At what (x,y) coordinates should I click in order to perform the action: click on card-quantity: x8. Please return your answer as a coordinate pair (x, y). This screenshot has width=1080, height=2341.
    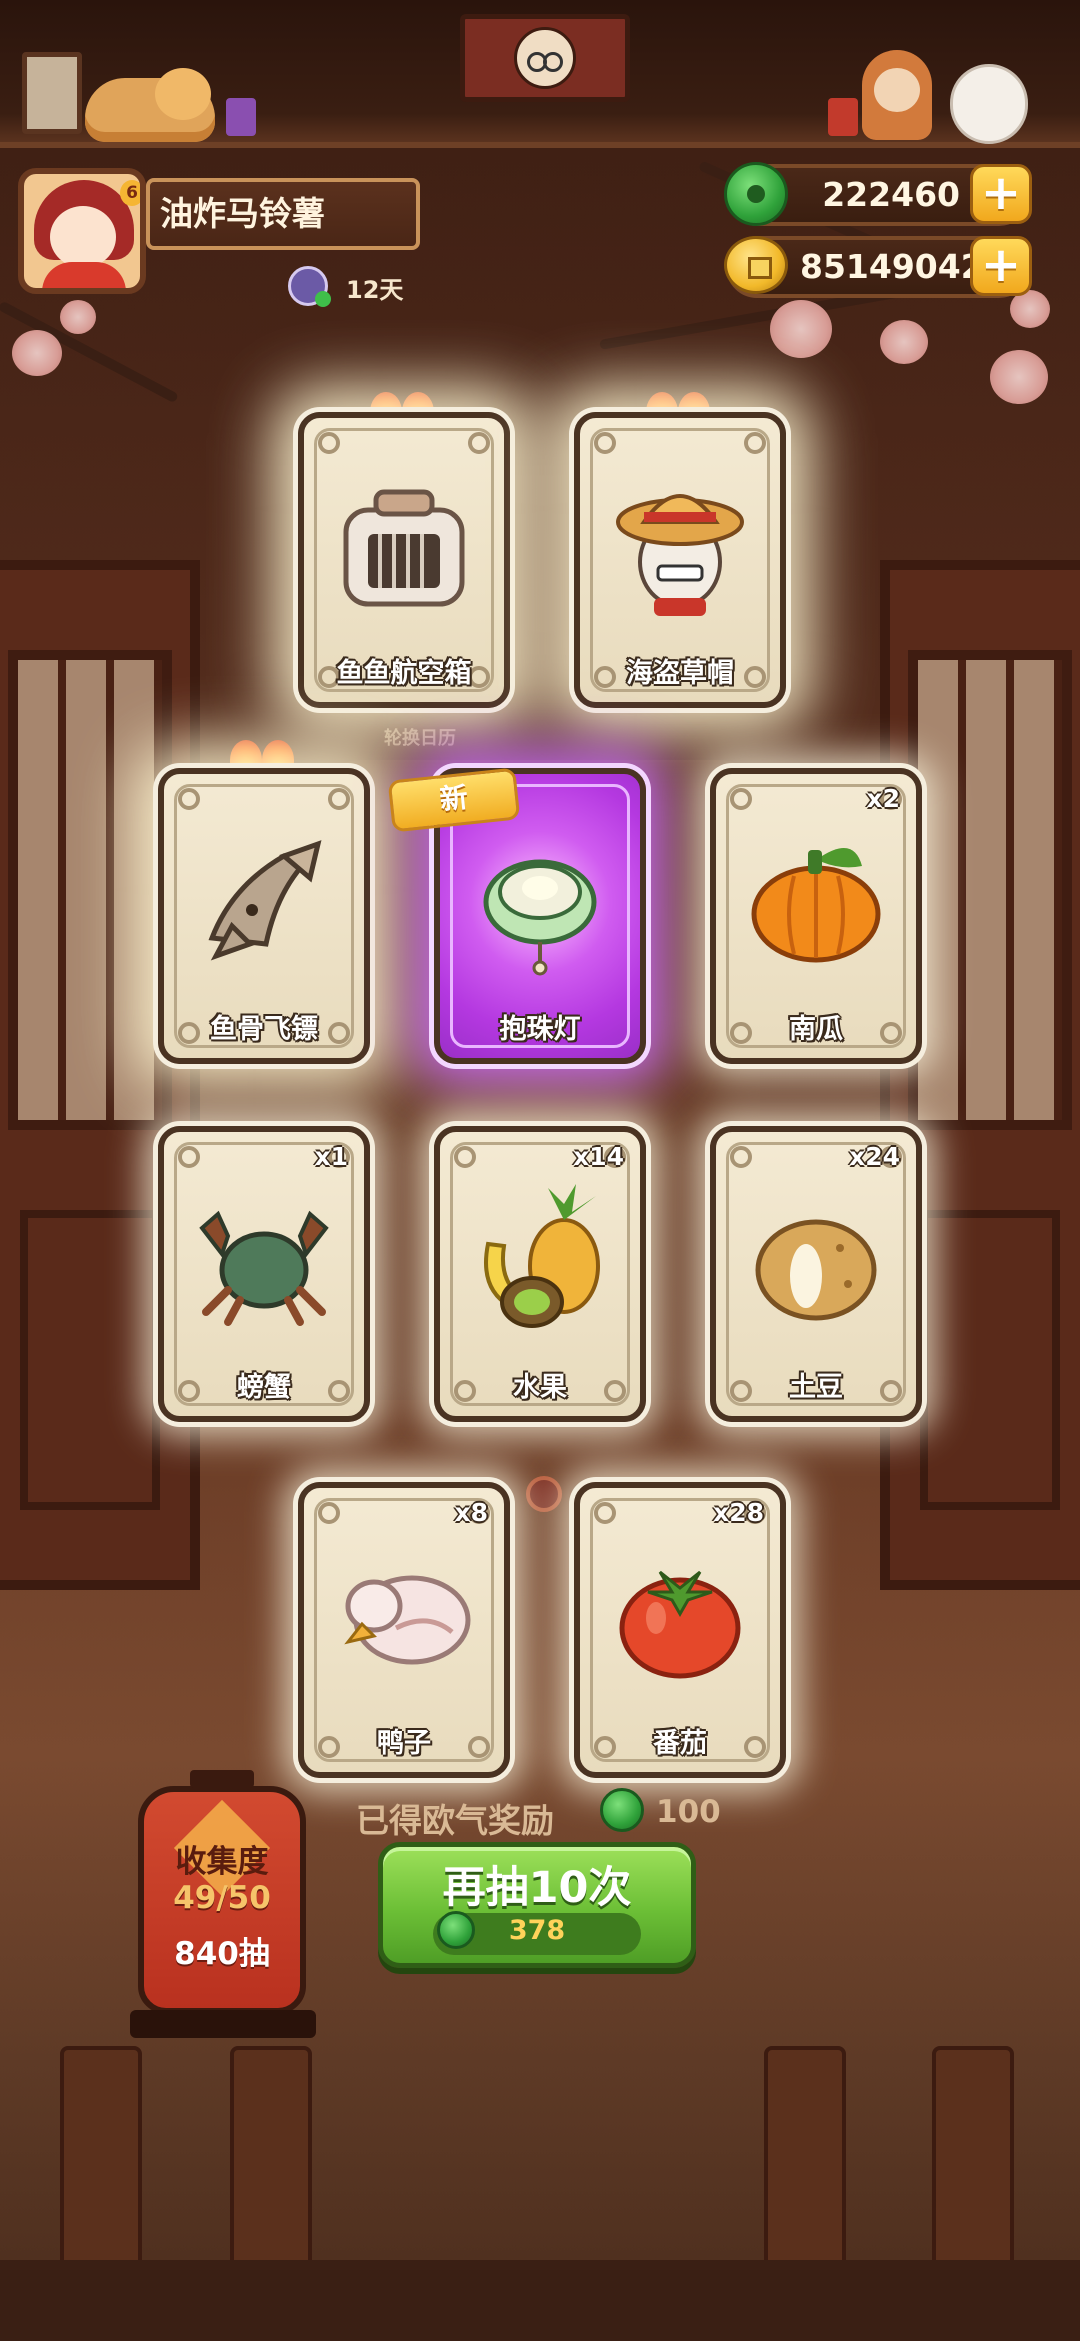
    Looking at the image, I should click on (471, 1512).